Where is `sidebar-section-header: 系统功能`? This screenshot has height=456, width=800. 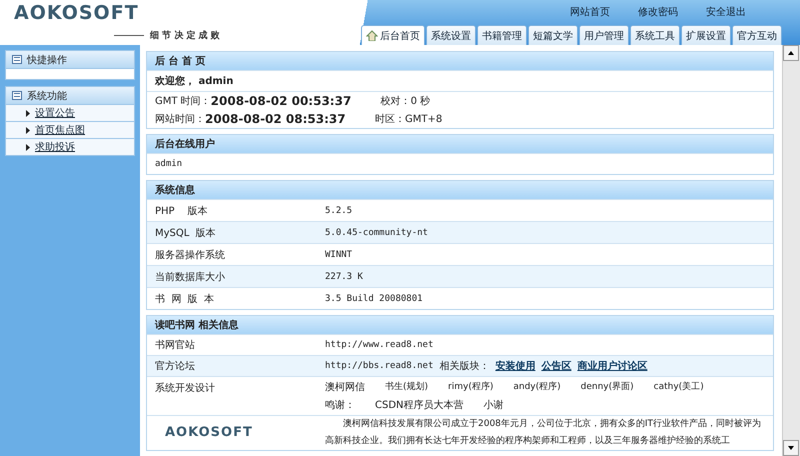
sidebar-section-header: 系统功能 is located at coordinates (70, 95).